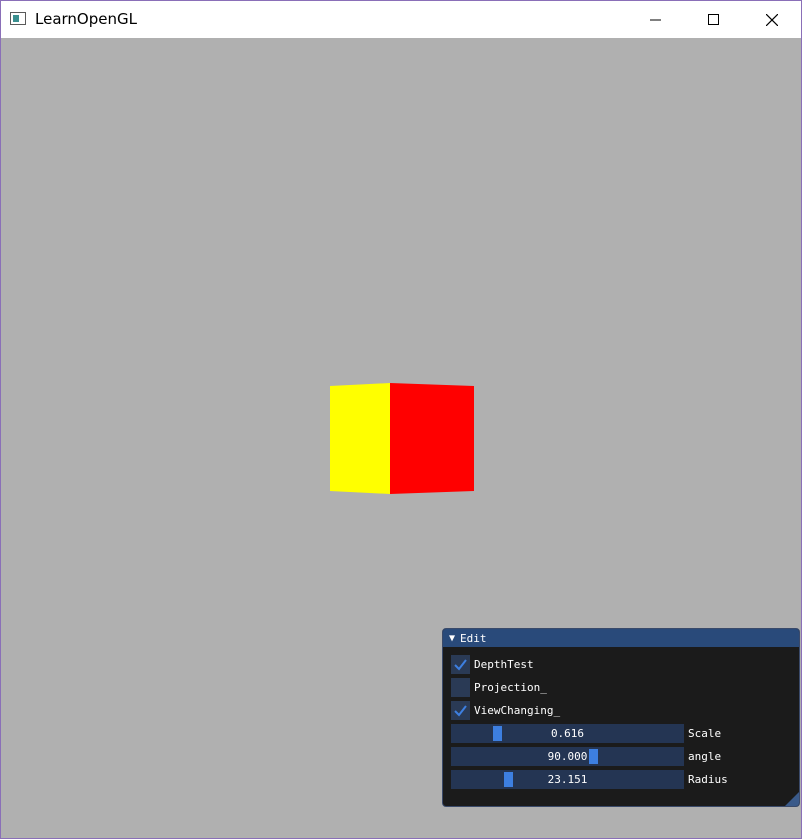 Image resolution: width=802 pixels, height=839 pixels. I want to click on angle-row: 90.000 angle, so click(586, 756).